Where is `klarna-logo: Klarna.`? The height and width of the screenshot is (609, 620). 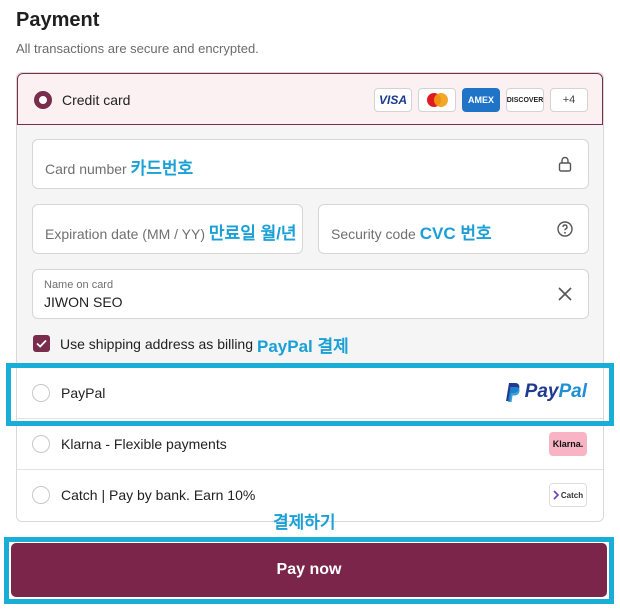 klarna-logo: Klarna. is located at coordinates (568, 444).